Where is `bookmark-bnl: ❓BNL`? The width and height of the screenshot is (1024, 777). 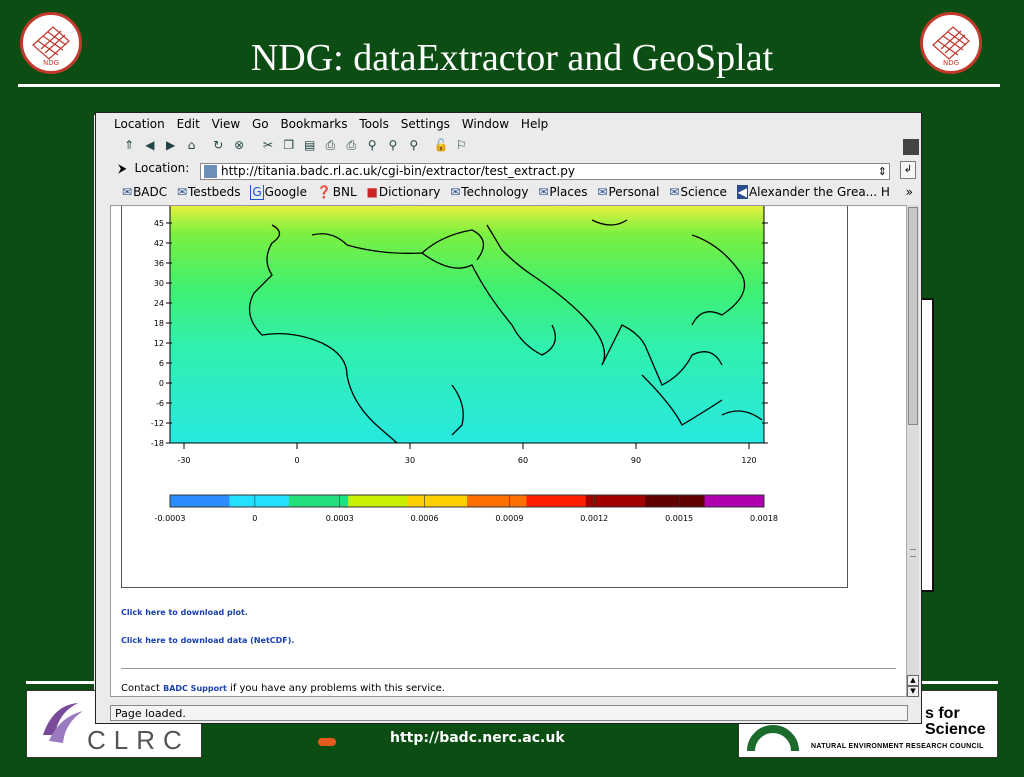 bookmark-bnl: ❓BNL is located at coordinates (337, 192).